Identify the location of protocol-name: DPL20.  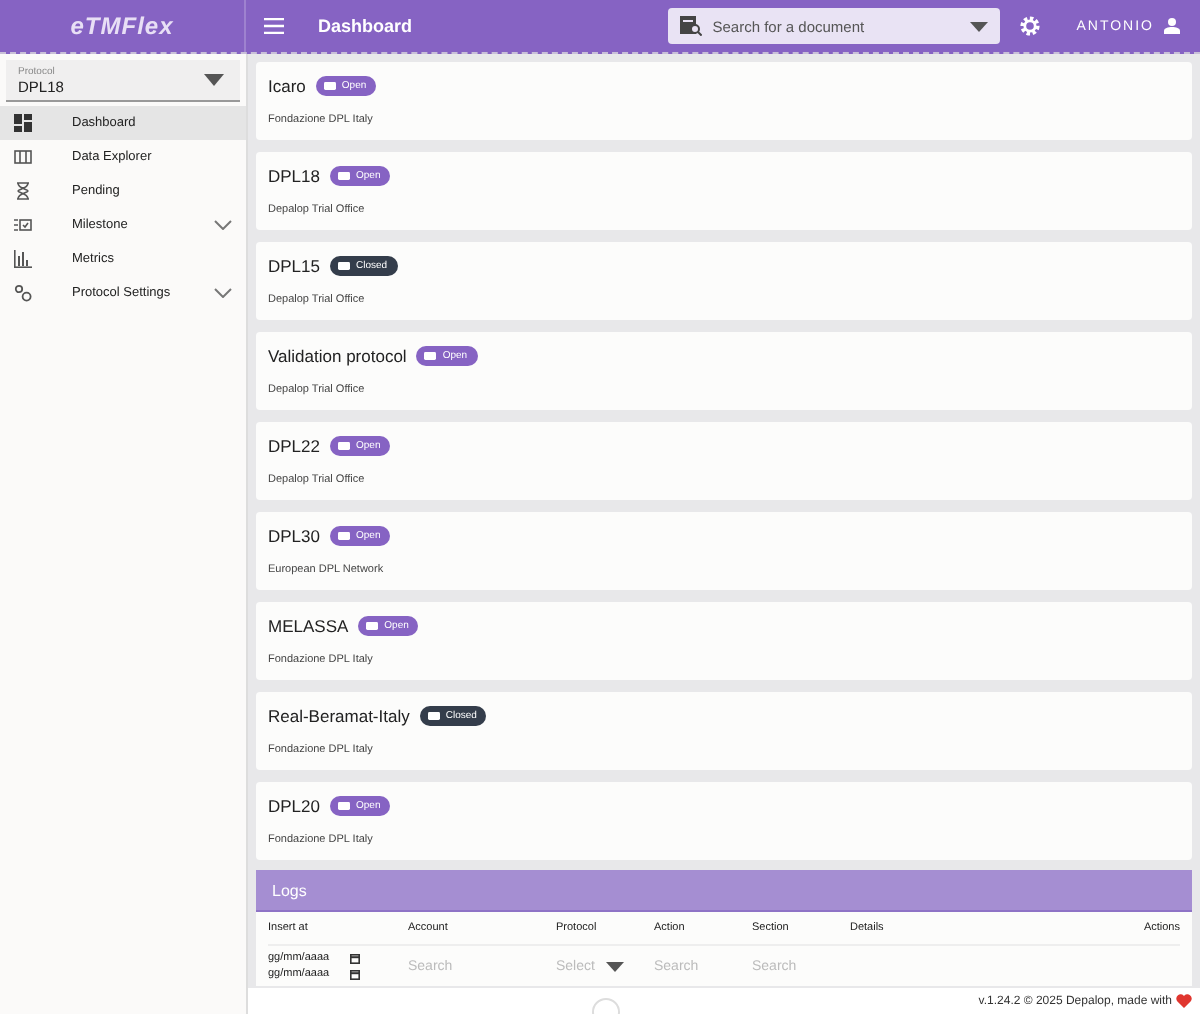
(294, 806).